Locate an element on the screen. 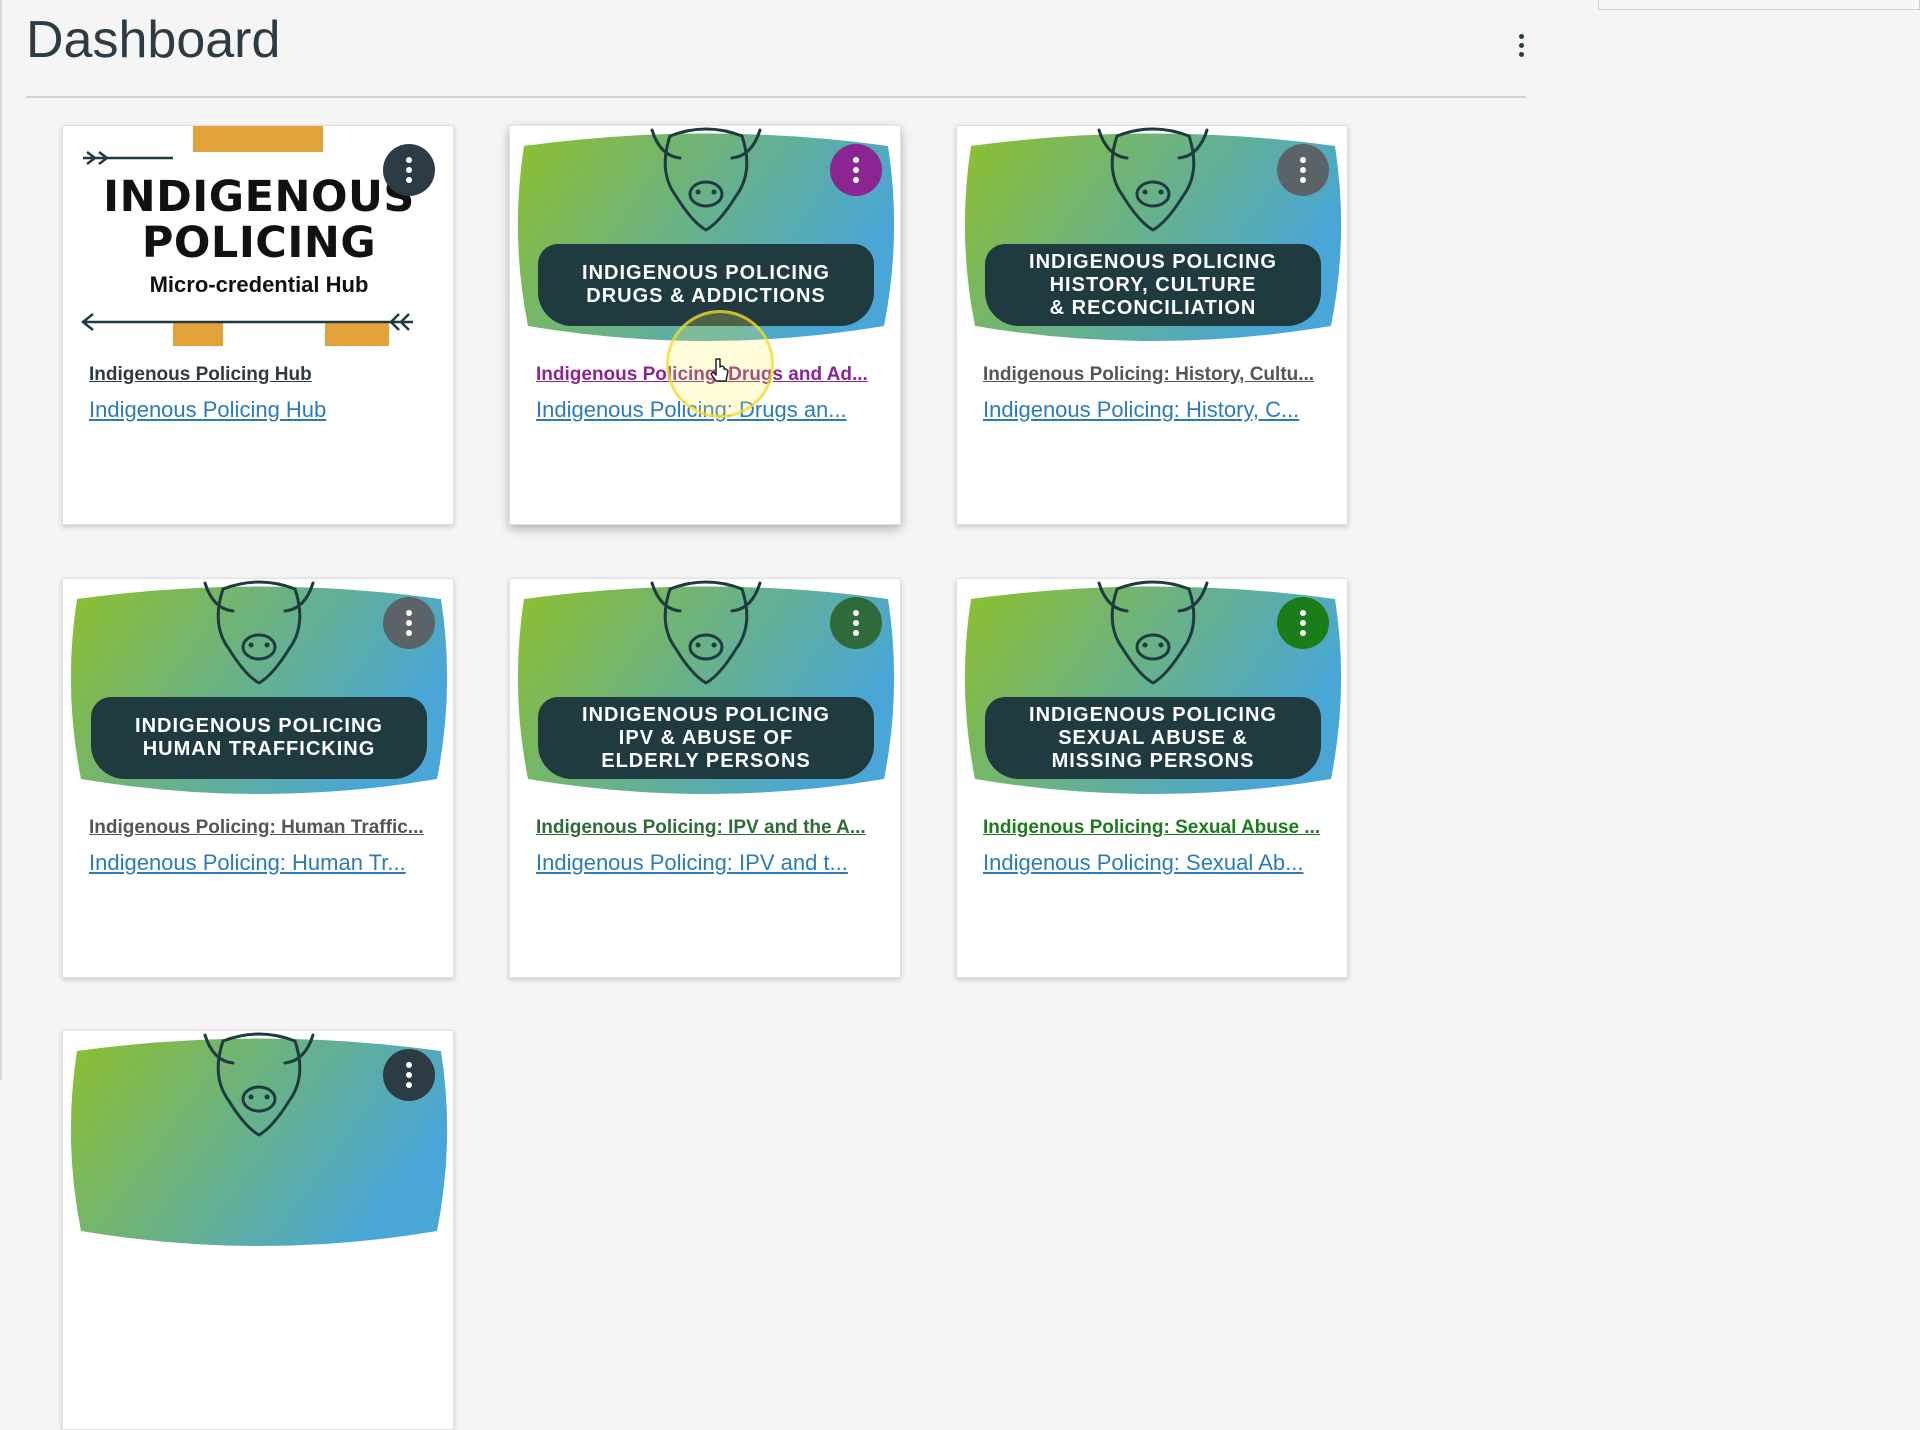 The height and width of the screenshot is (1430, 1920). banner-line: MISSING PERSONS is located at coordinates (1153, 760).